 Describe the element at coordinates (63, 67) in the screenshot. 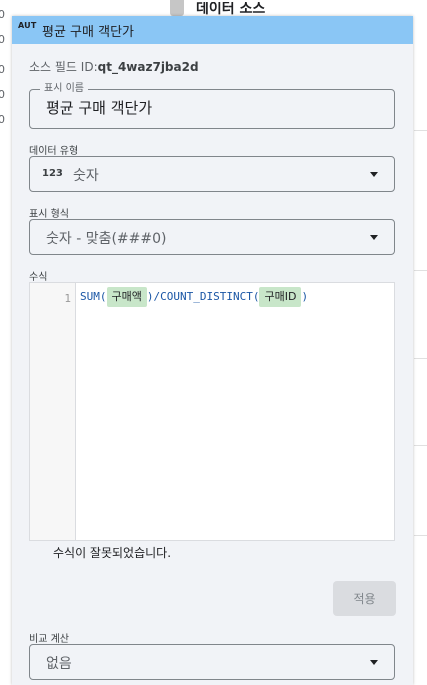

I see `source-field-id-label: 소스 필드 ID:` at that location.